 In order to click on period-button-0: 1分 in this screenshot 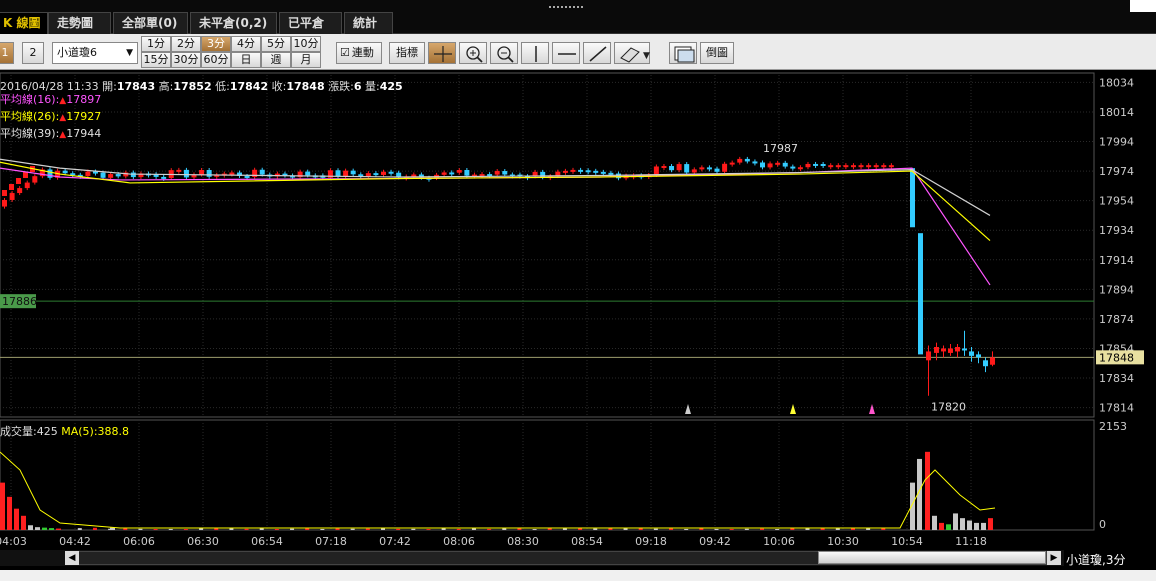, I will do `click(156, 44)`.